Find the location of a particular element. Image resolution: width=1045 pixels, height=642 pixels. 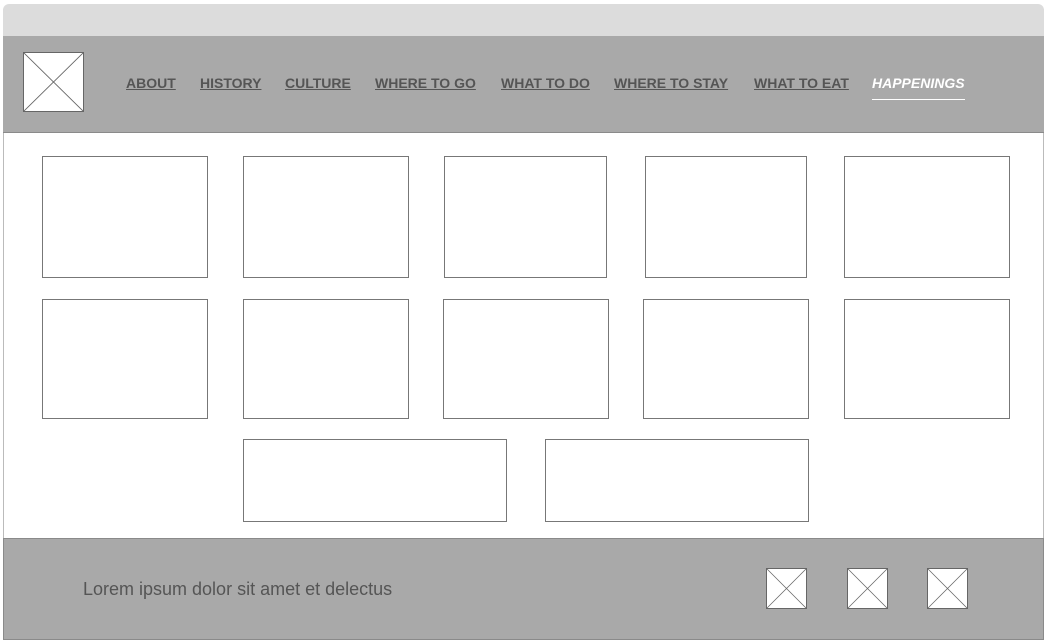

footer-text: Lorem ipsum dolor sit amet et delectus is located at coordinates (238, 589).